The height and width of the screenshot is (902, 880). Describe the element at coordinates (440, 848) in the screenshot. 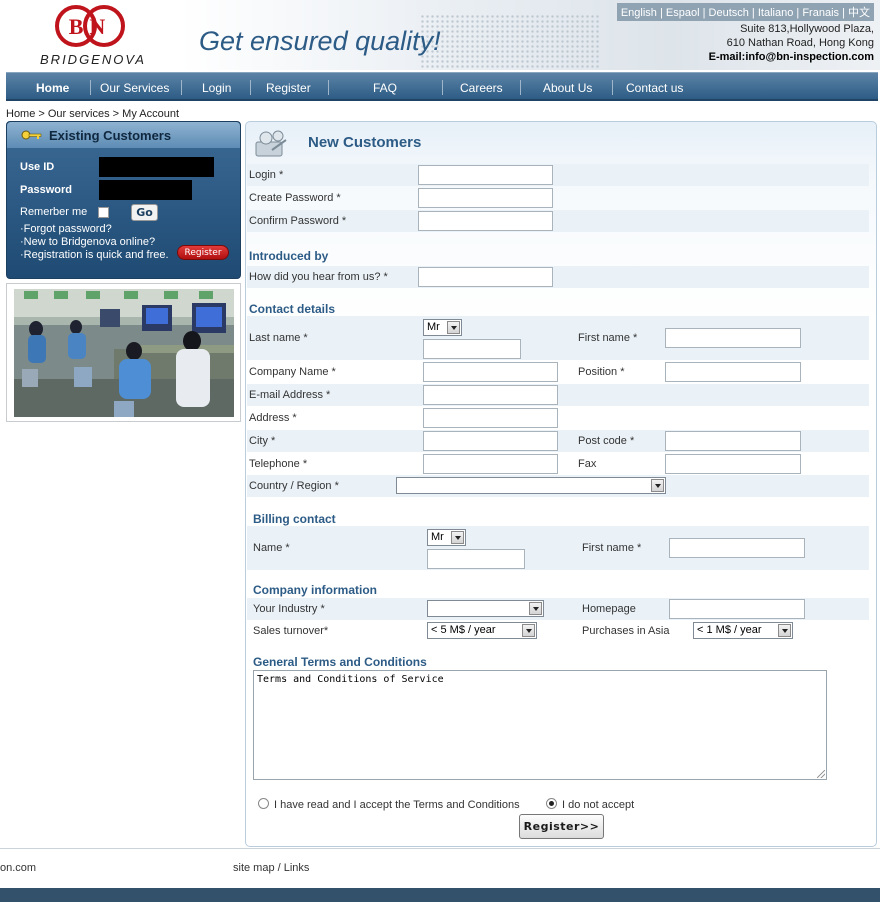

I see `footer-divider` at that location.